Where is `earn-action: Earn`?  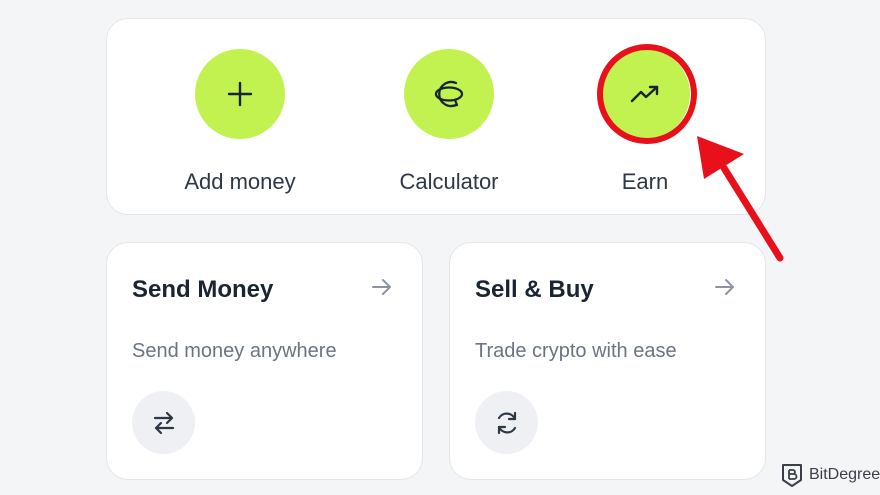
earn-action: Earn is located at coordinates (645, 122).